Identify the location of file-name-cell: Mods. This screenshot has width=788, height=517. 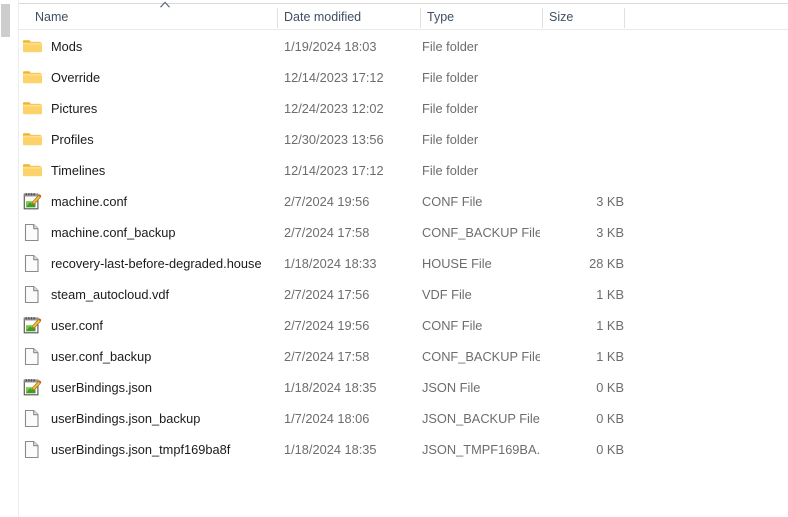
(148, 46).